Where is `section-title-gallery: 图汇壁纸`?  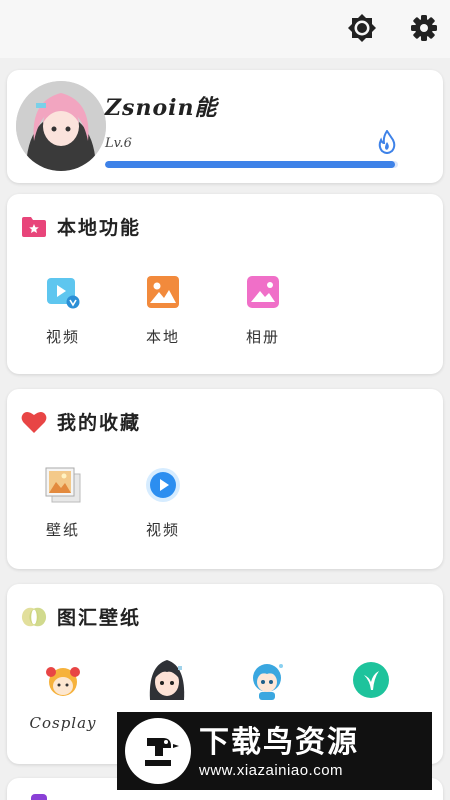 section-title-gallery: 图汇壁纸 is located at coordinates (99, 618).